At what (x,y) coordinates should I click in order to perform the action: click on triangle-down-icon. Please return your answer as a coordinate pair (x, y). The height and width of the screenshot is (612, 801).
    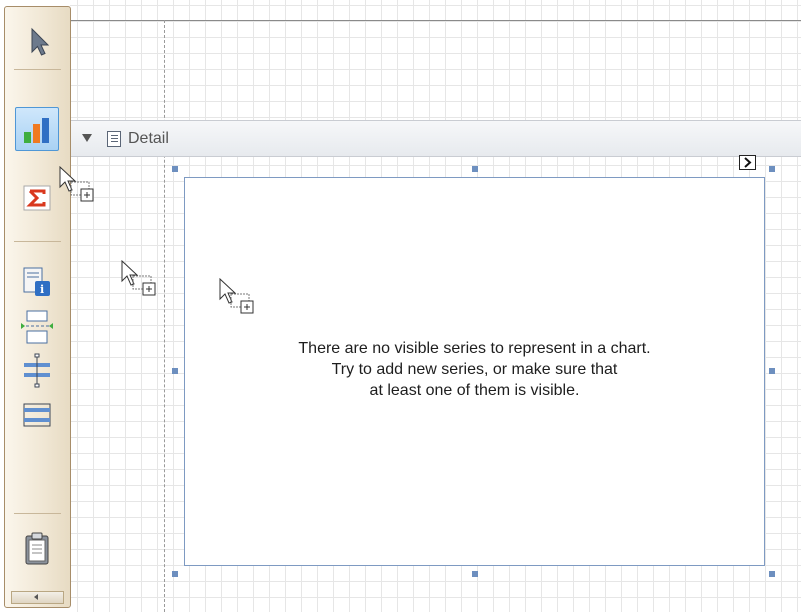
    Looking at the image, I should click on (87, 138).